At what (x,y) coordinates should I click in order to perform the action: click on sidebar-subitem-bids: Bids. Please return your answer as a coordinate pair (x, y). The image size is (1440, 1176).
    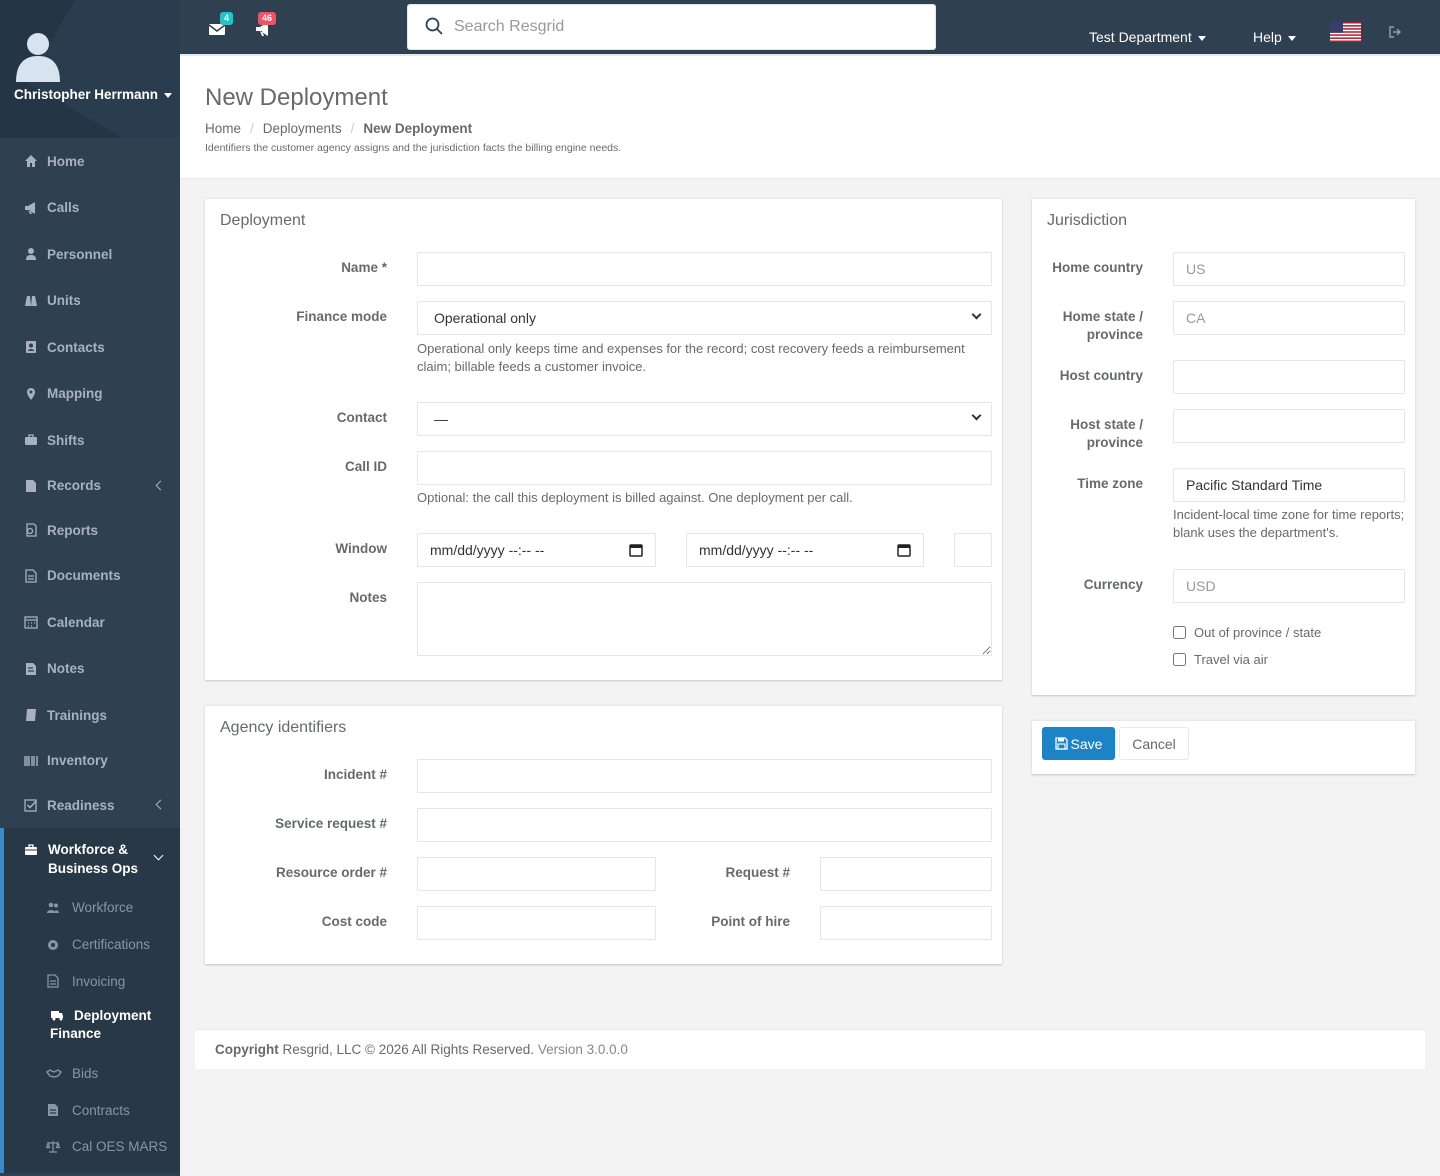
    Looking at the image, I should click on (92, 1073).